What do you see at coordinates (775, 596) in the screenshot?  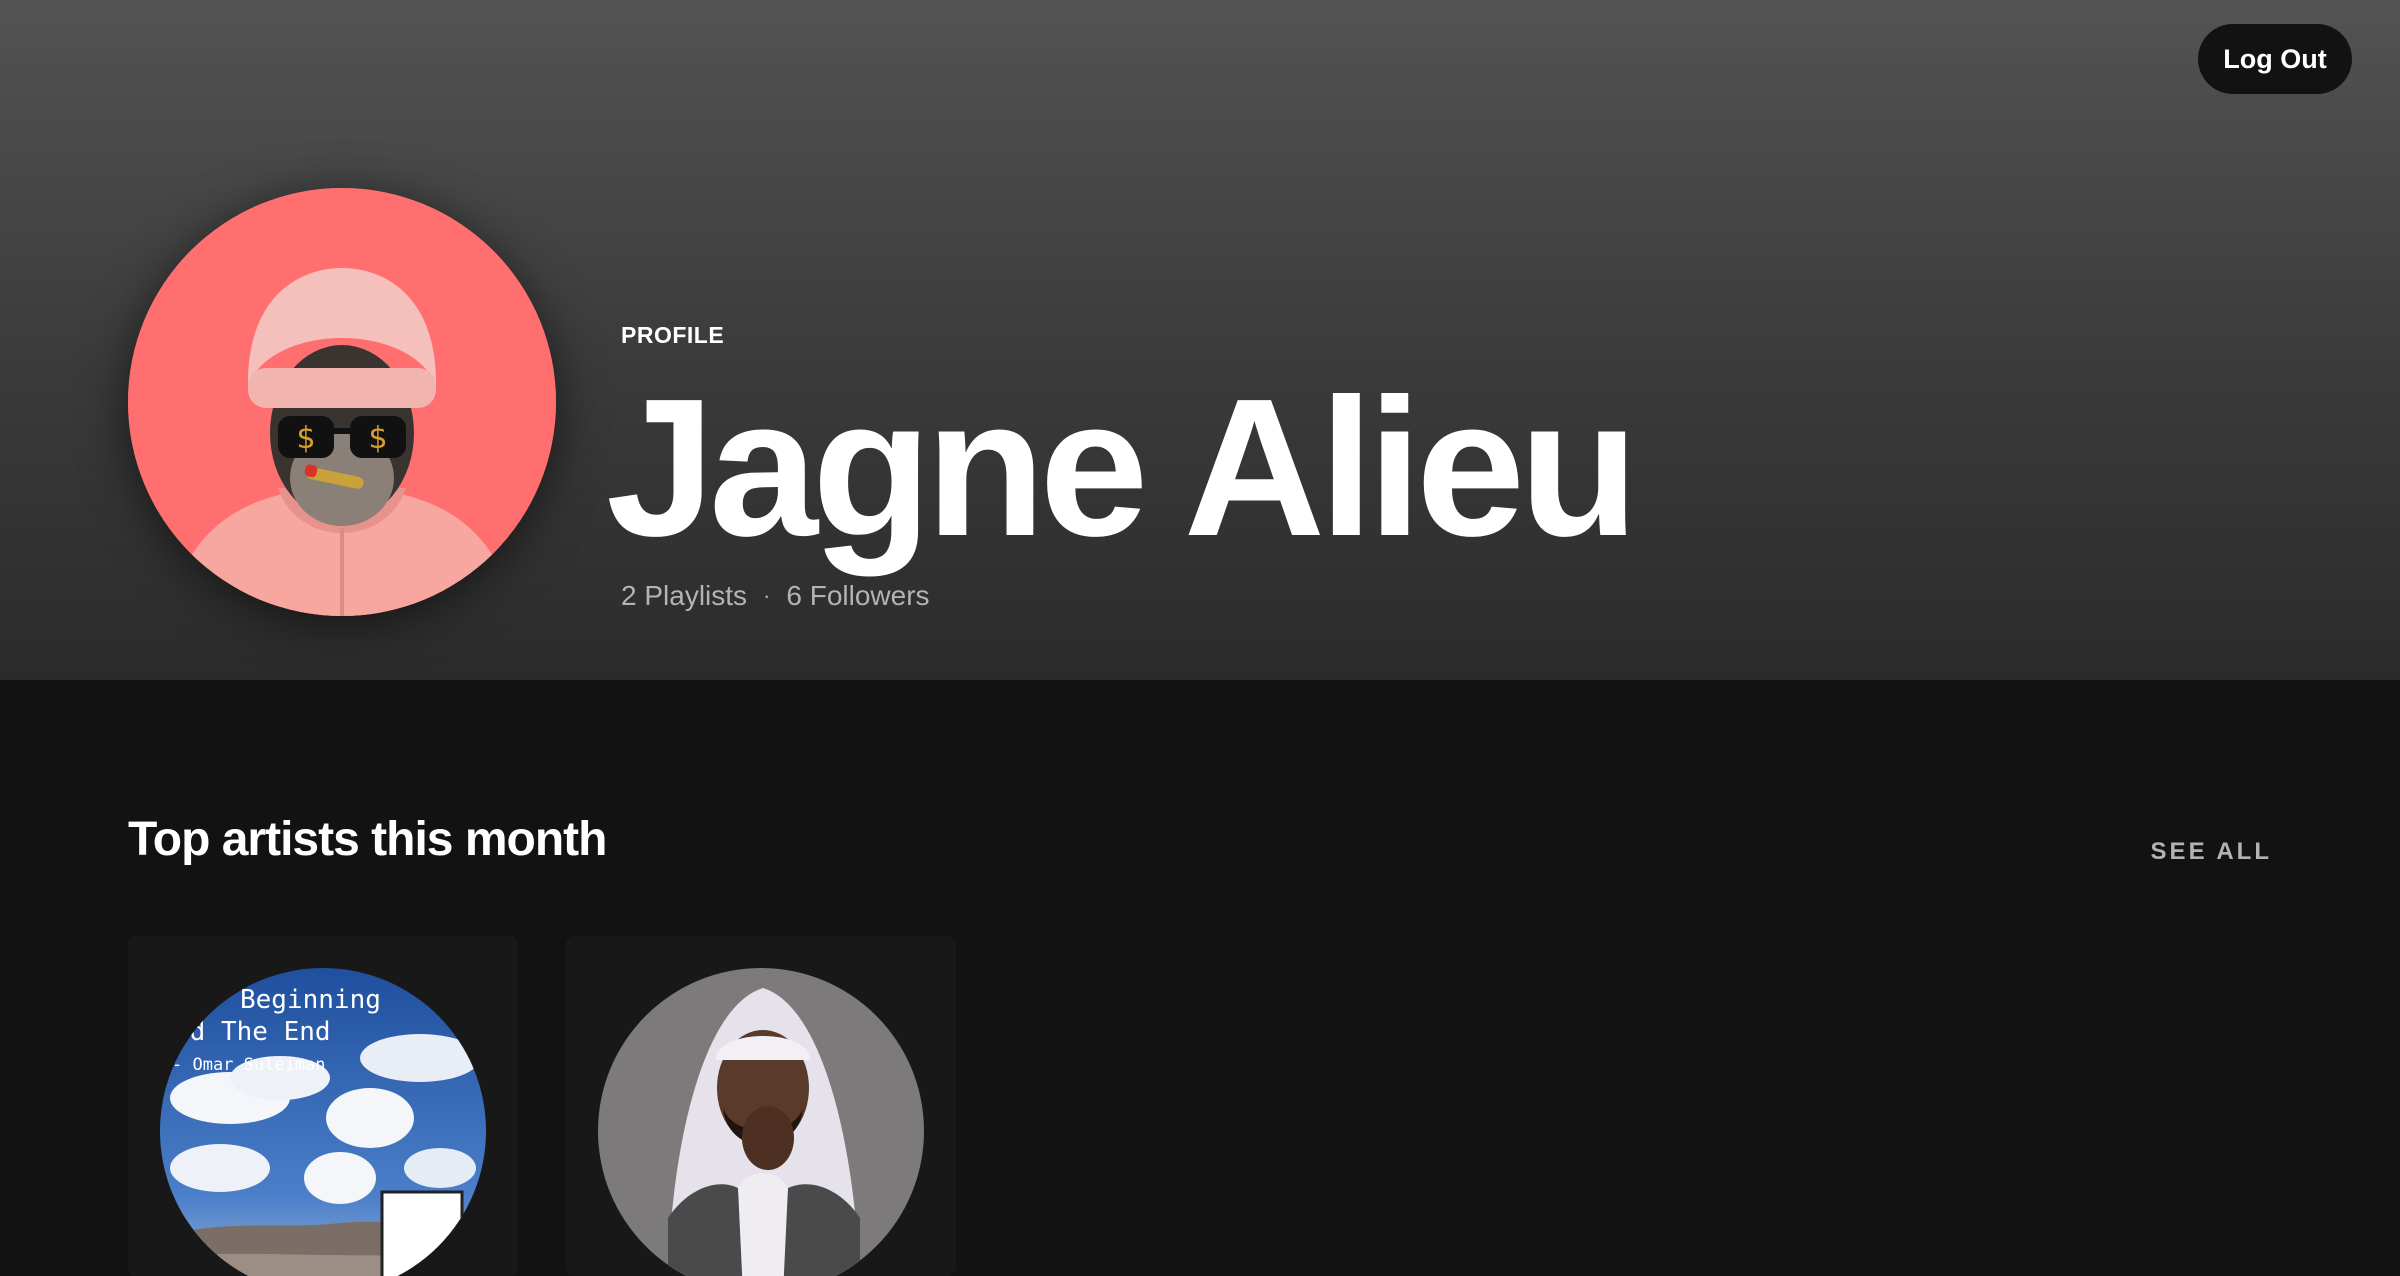 I see `profile-stats: 2 Playlists · 6 Followers` at bounding box center [775, 596].